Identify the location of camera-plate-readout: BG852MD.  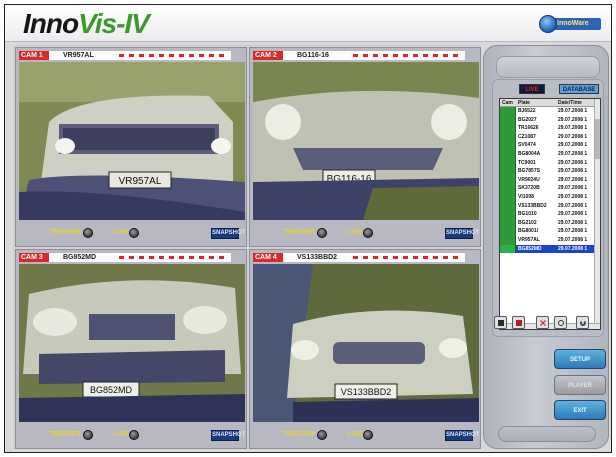
(80, 257).